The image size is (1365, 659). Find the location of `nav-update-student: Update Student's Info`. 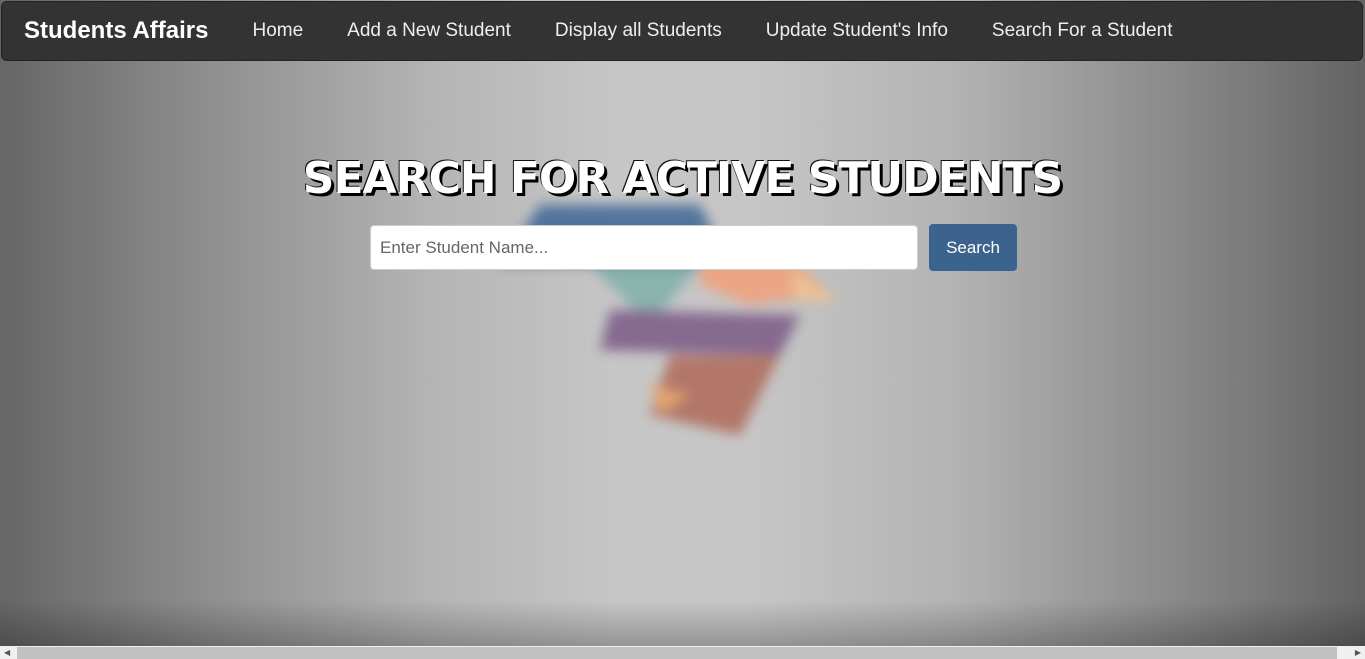

nav-update-student: Update Student's Info is located at coordinates (857, 31).